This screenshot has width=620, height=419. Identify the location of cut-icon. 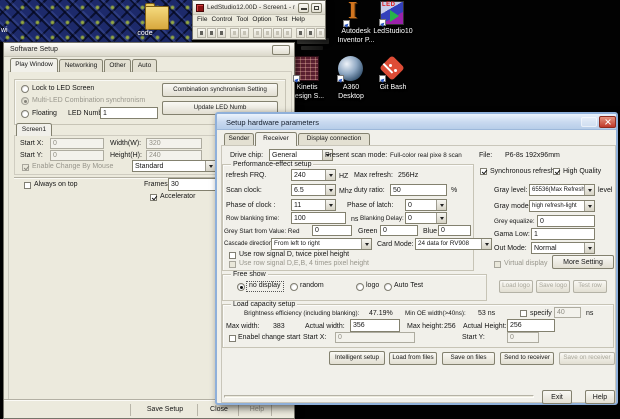
(244, 33).